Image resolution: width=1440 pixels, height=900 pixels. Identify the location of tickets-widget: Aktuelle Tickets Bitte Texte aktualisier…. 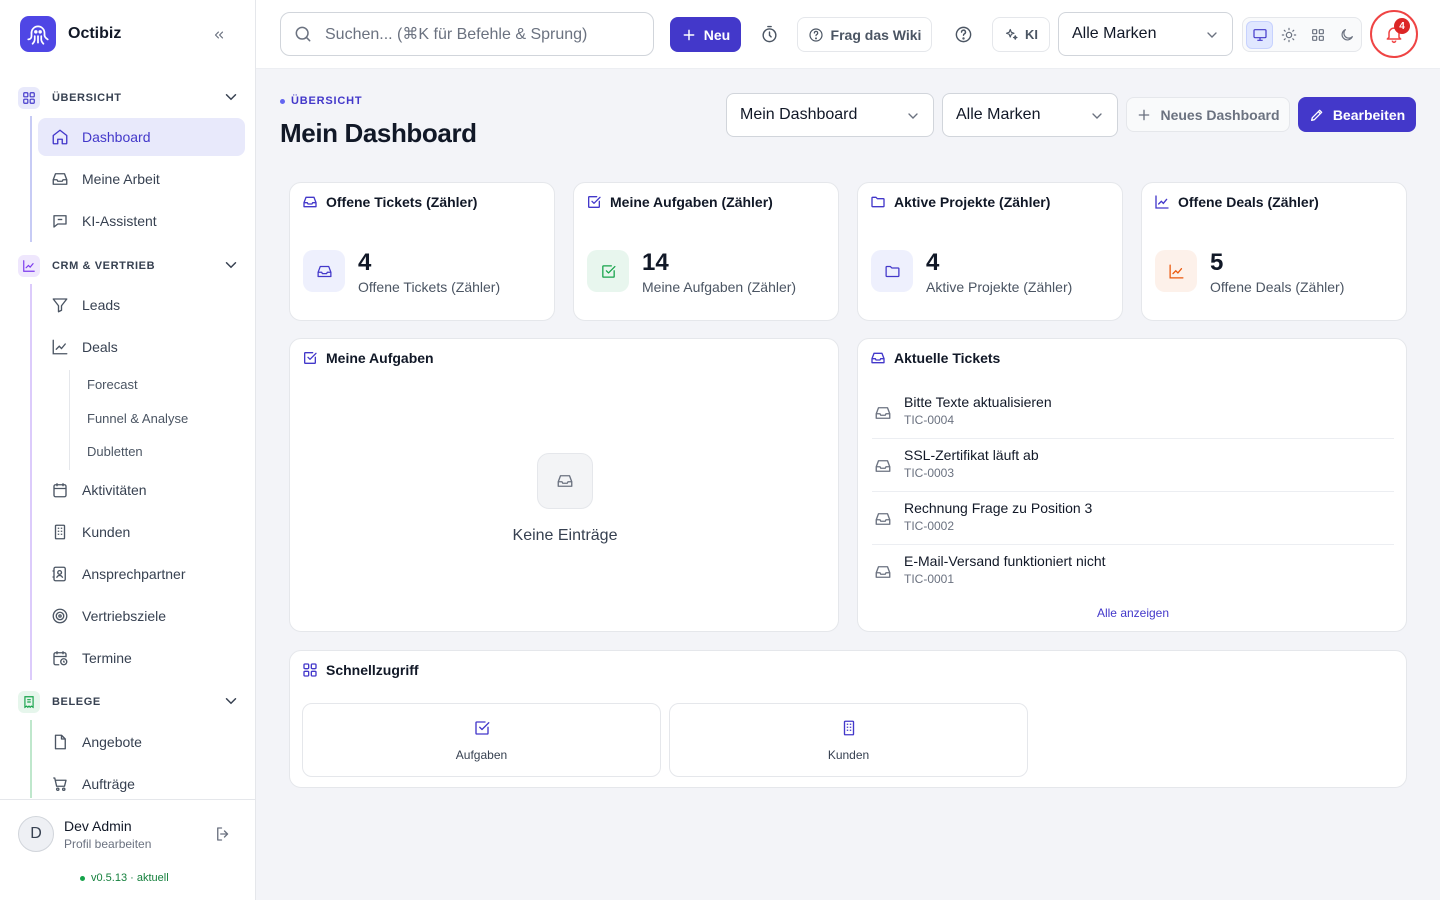
(1132, 485).